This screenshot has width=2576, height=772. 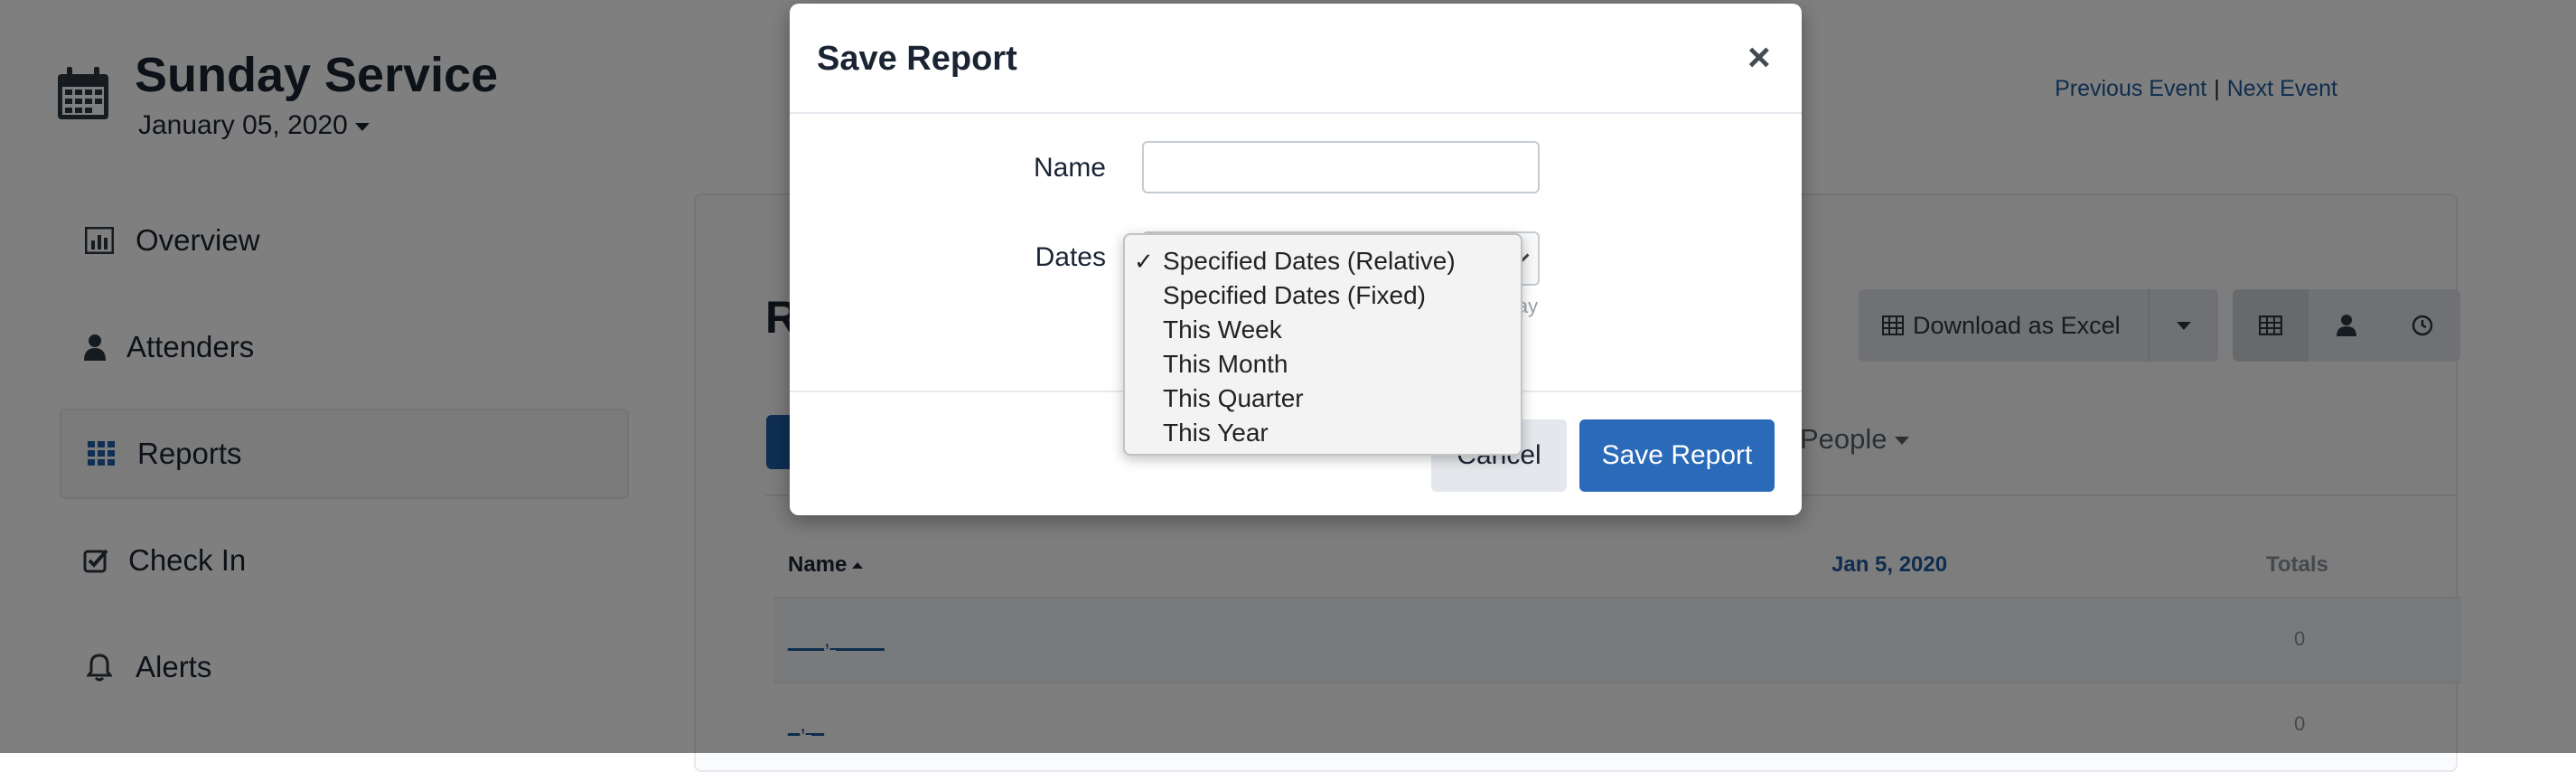 I want to click on close-icon: ×, so click(x=1759, y=58).